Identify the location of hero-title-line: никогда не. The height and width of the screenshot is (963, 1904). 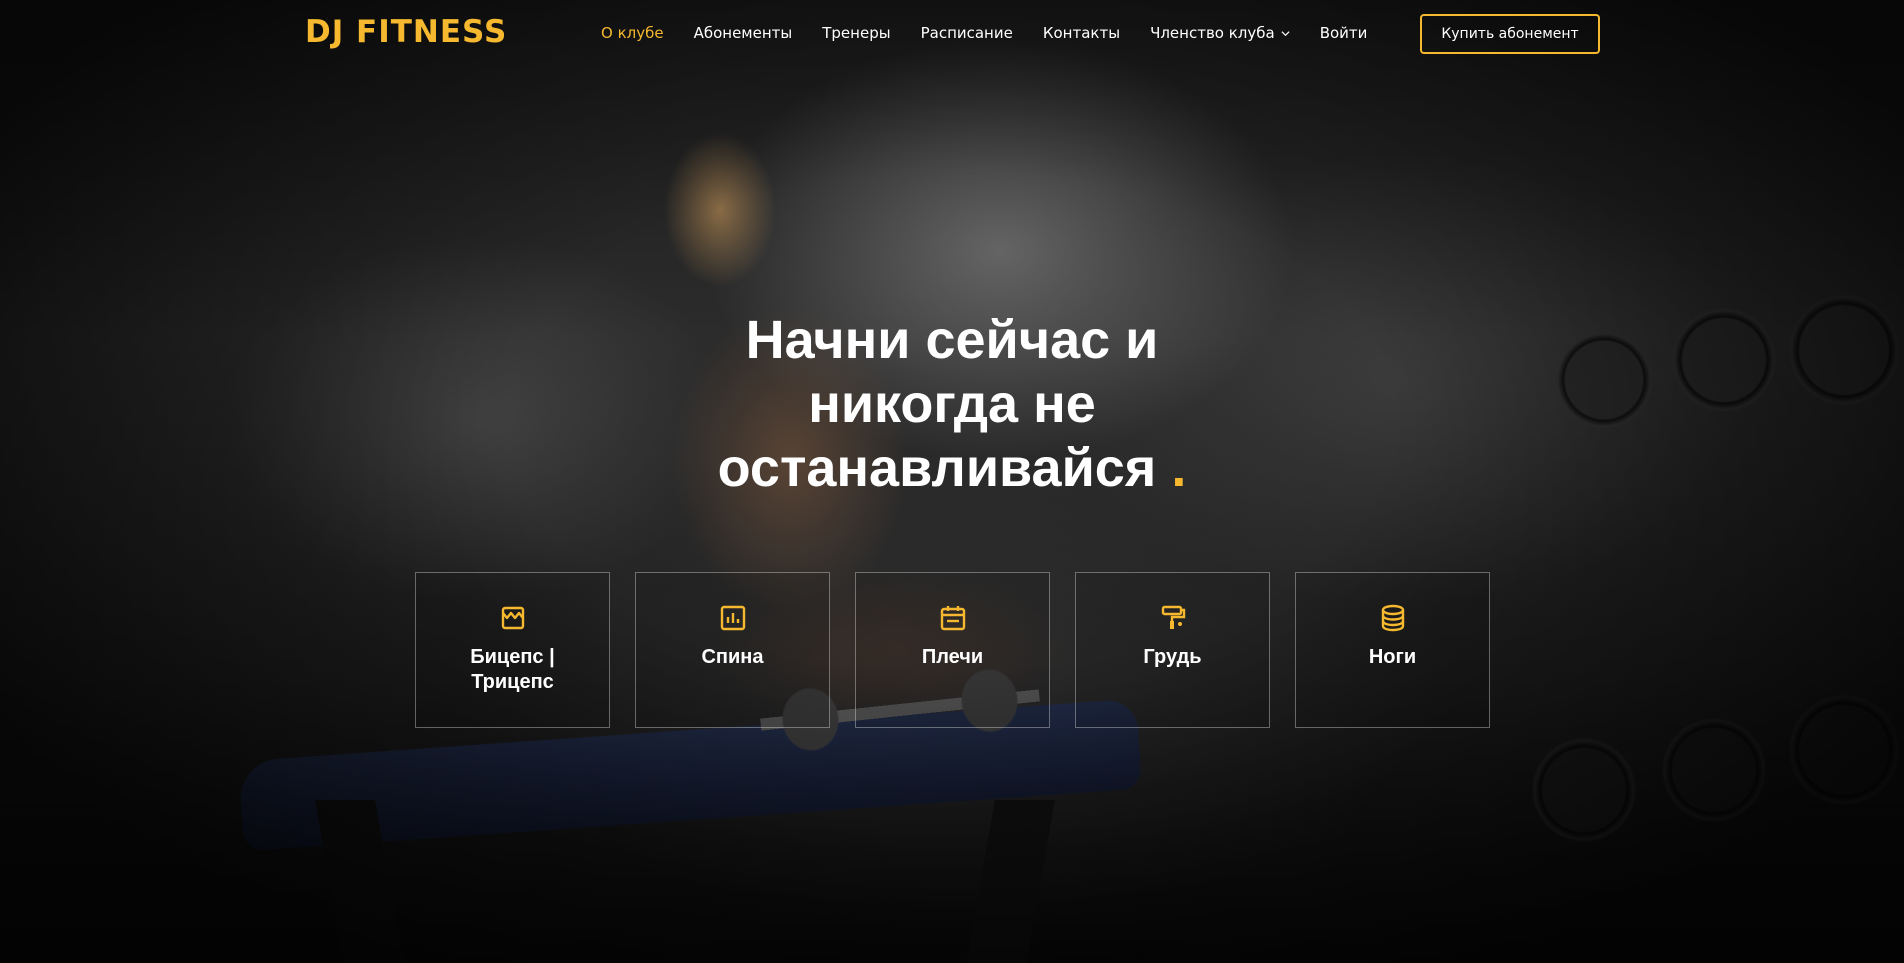
(952, 404).